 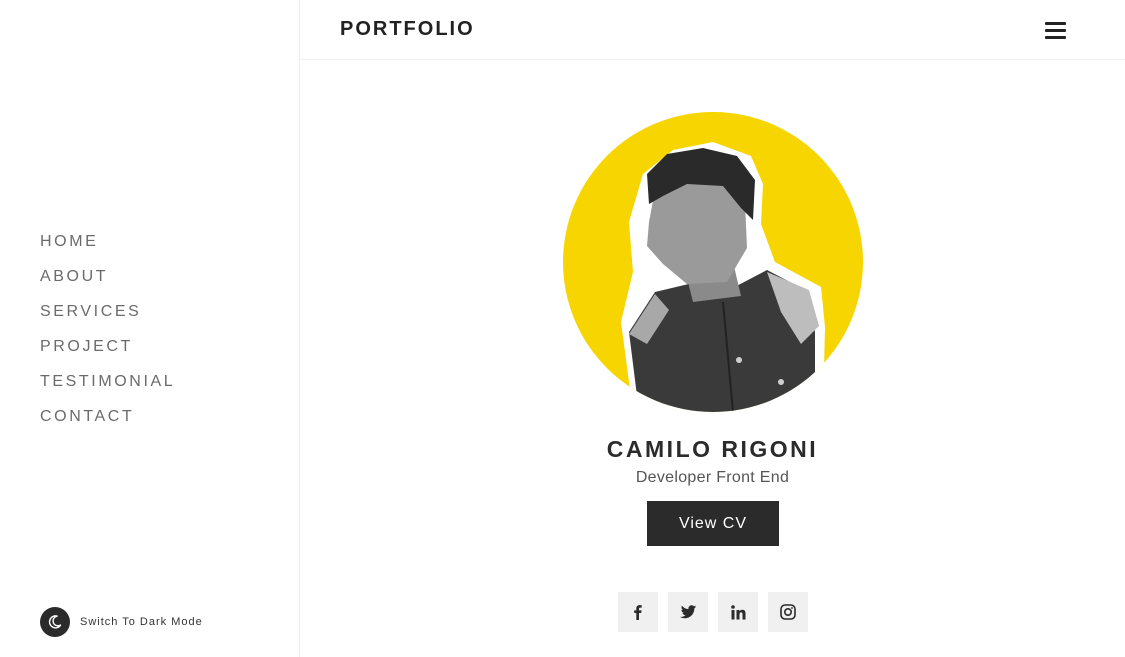 I want to click on nav-item-testimonial: TESTIMONIAL, so click(x=107, y=386).